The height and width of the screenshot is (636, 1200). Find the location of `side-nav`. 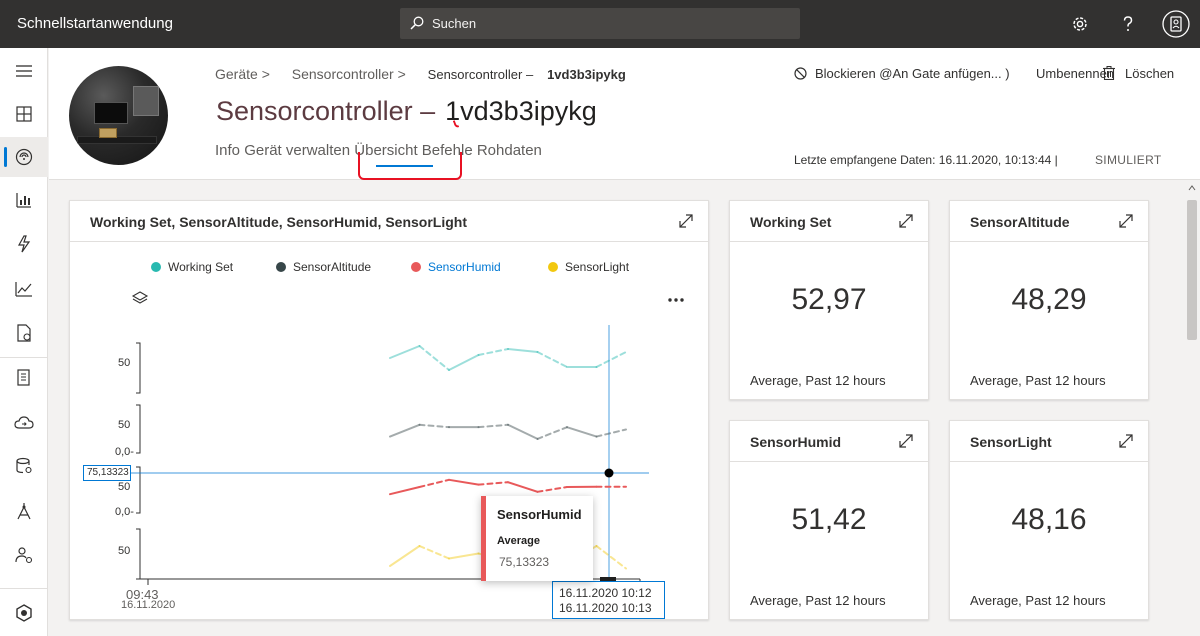

side-nav is located at coordinates (24, 342).